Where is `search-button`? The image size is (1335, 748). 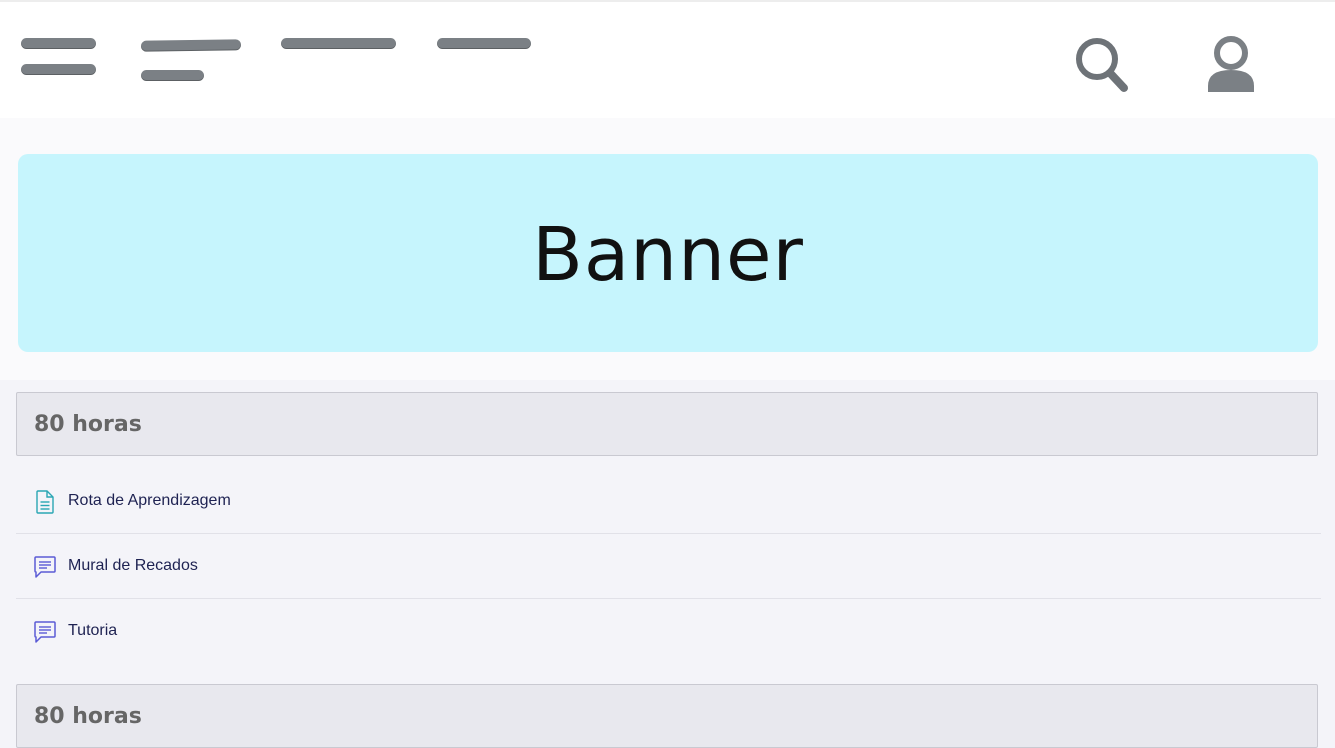
search-button is located at coordinates (1102, 64).